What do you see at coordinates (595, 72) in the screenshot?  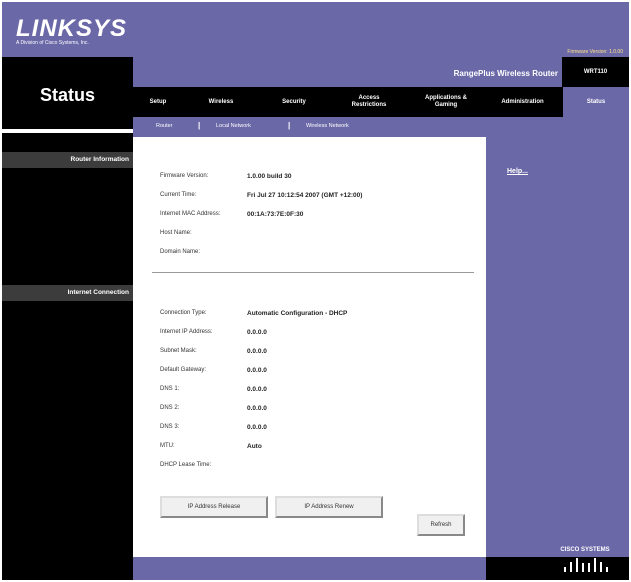 I see `model-badge: WRT110` at bounding box center [595, 72].